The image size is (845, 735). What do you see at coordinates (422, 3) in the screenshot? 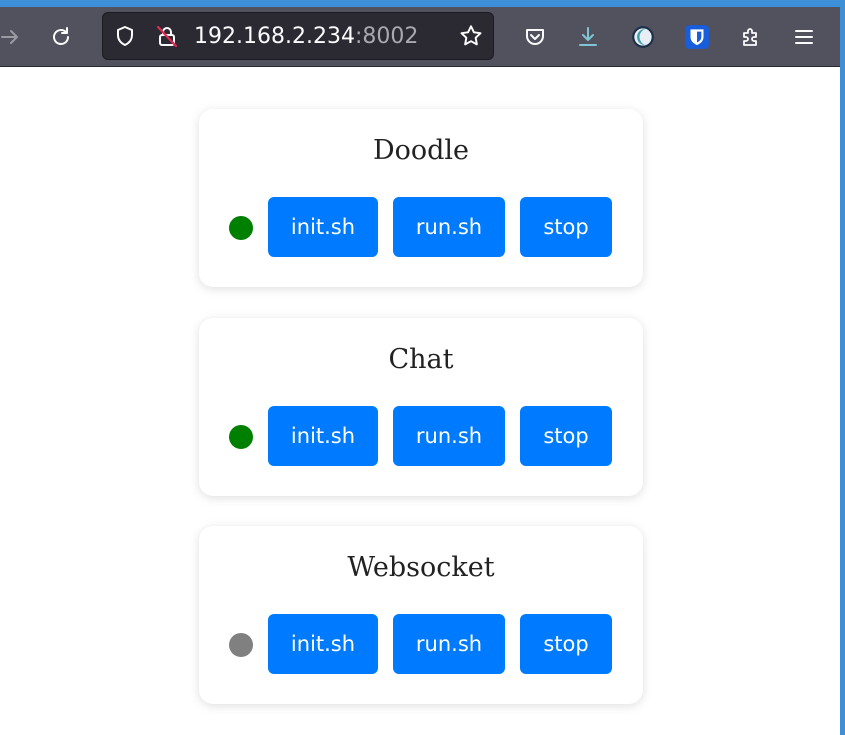
I see `window-accent-top` at bounding box center [422, 3].